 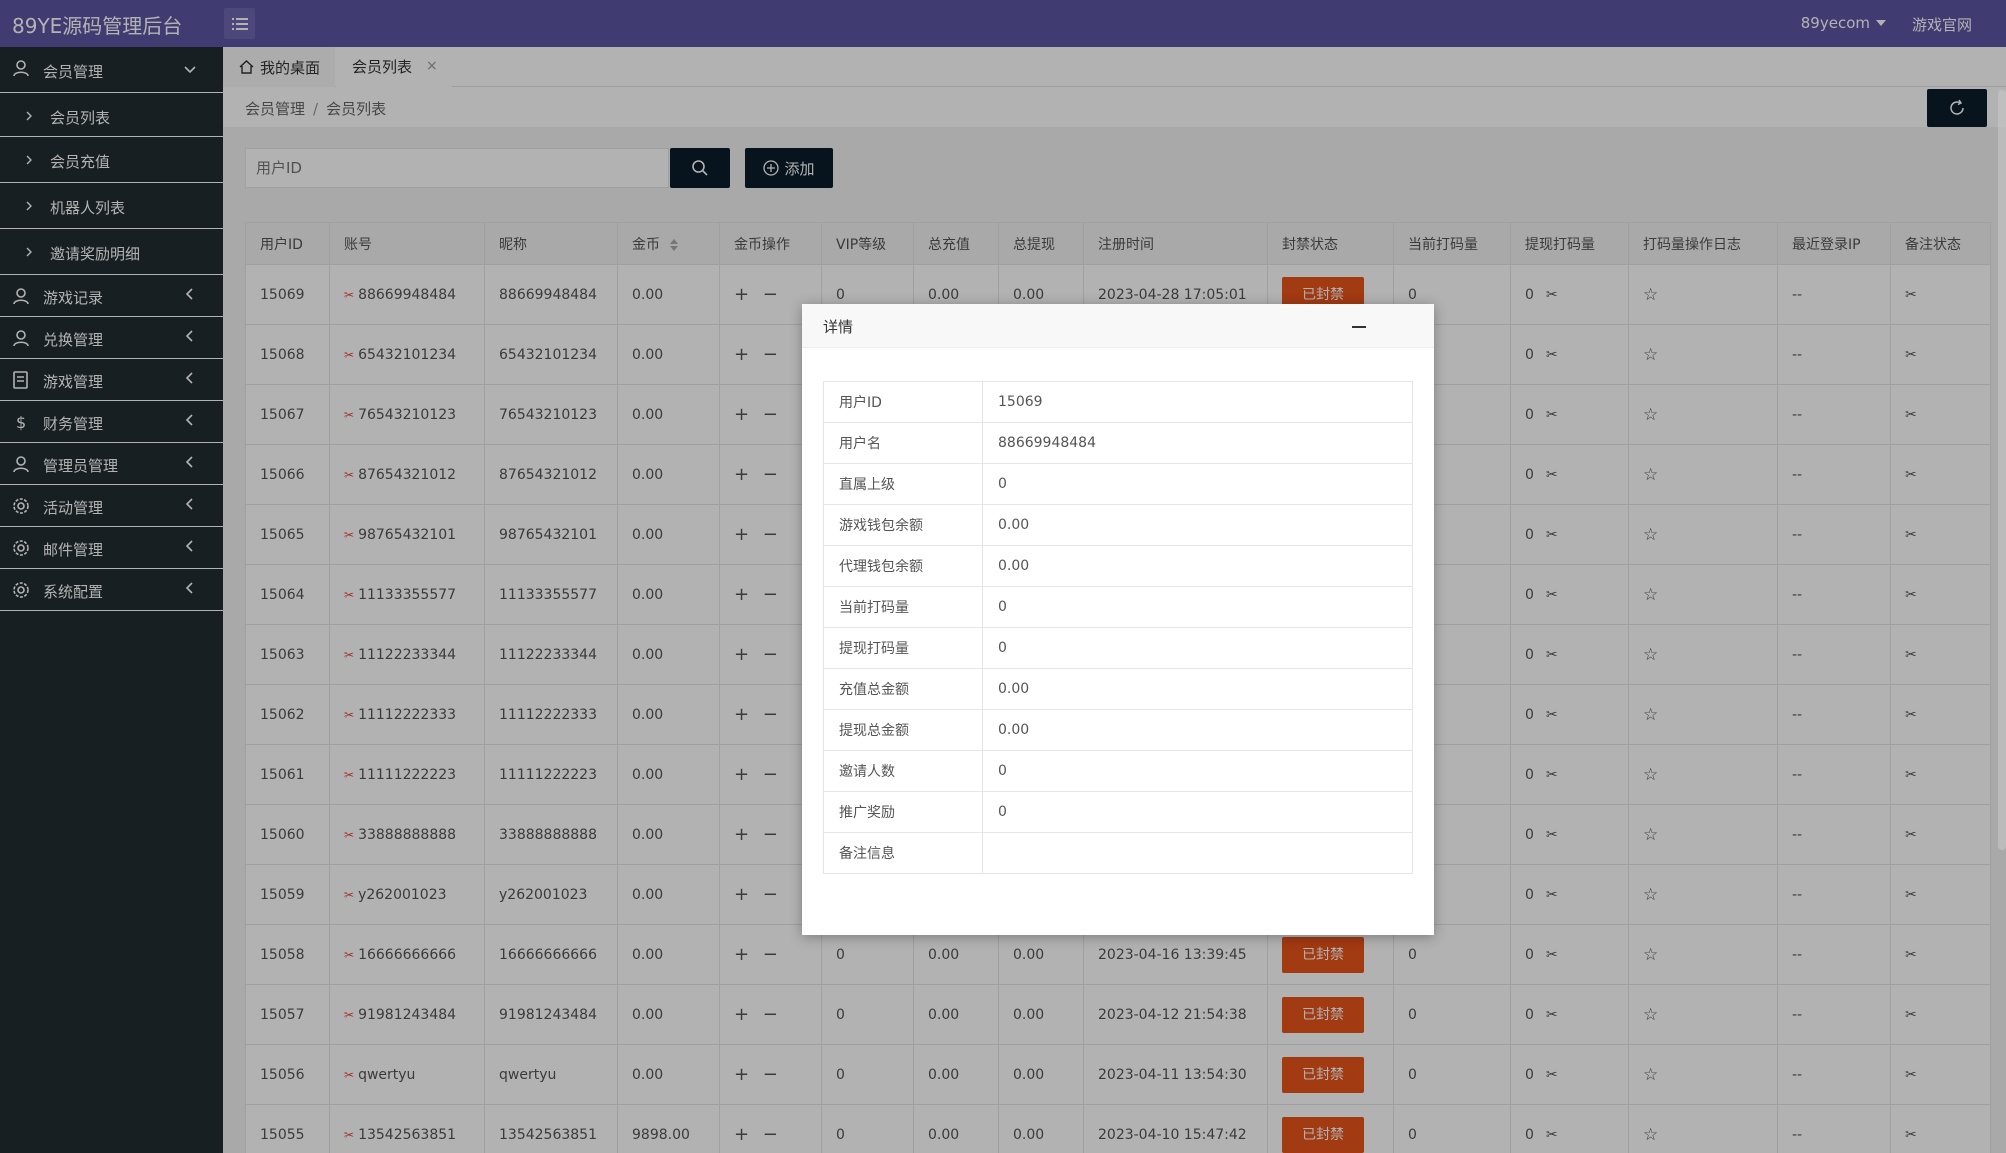 I want to click on detail-key: 充值总金额, so click(x=903, y=689).